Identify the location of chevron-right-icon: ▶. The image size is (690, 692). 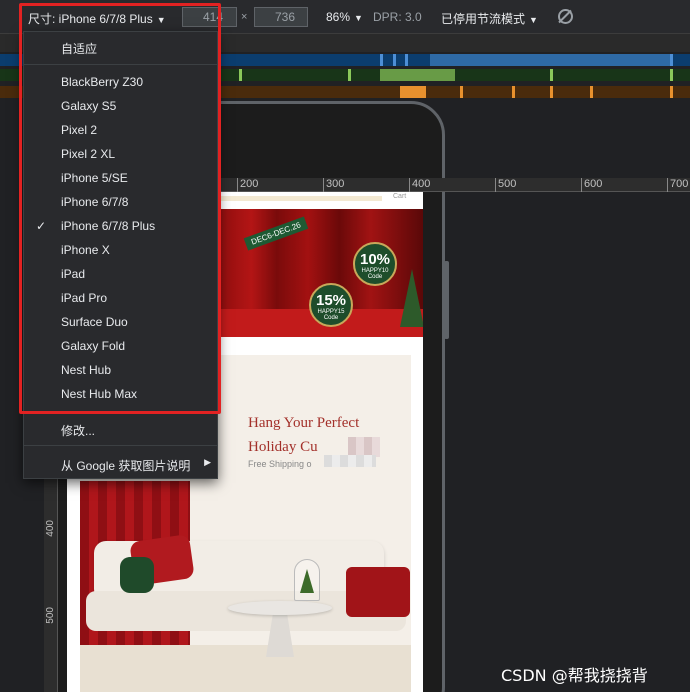
(207, 462).